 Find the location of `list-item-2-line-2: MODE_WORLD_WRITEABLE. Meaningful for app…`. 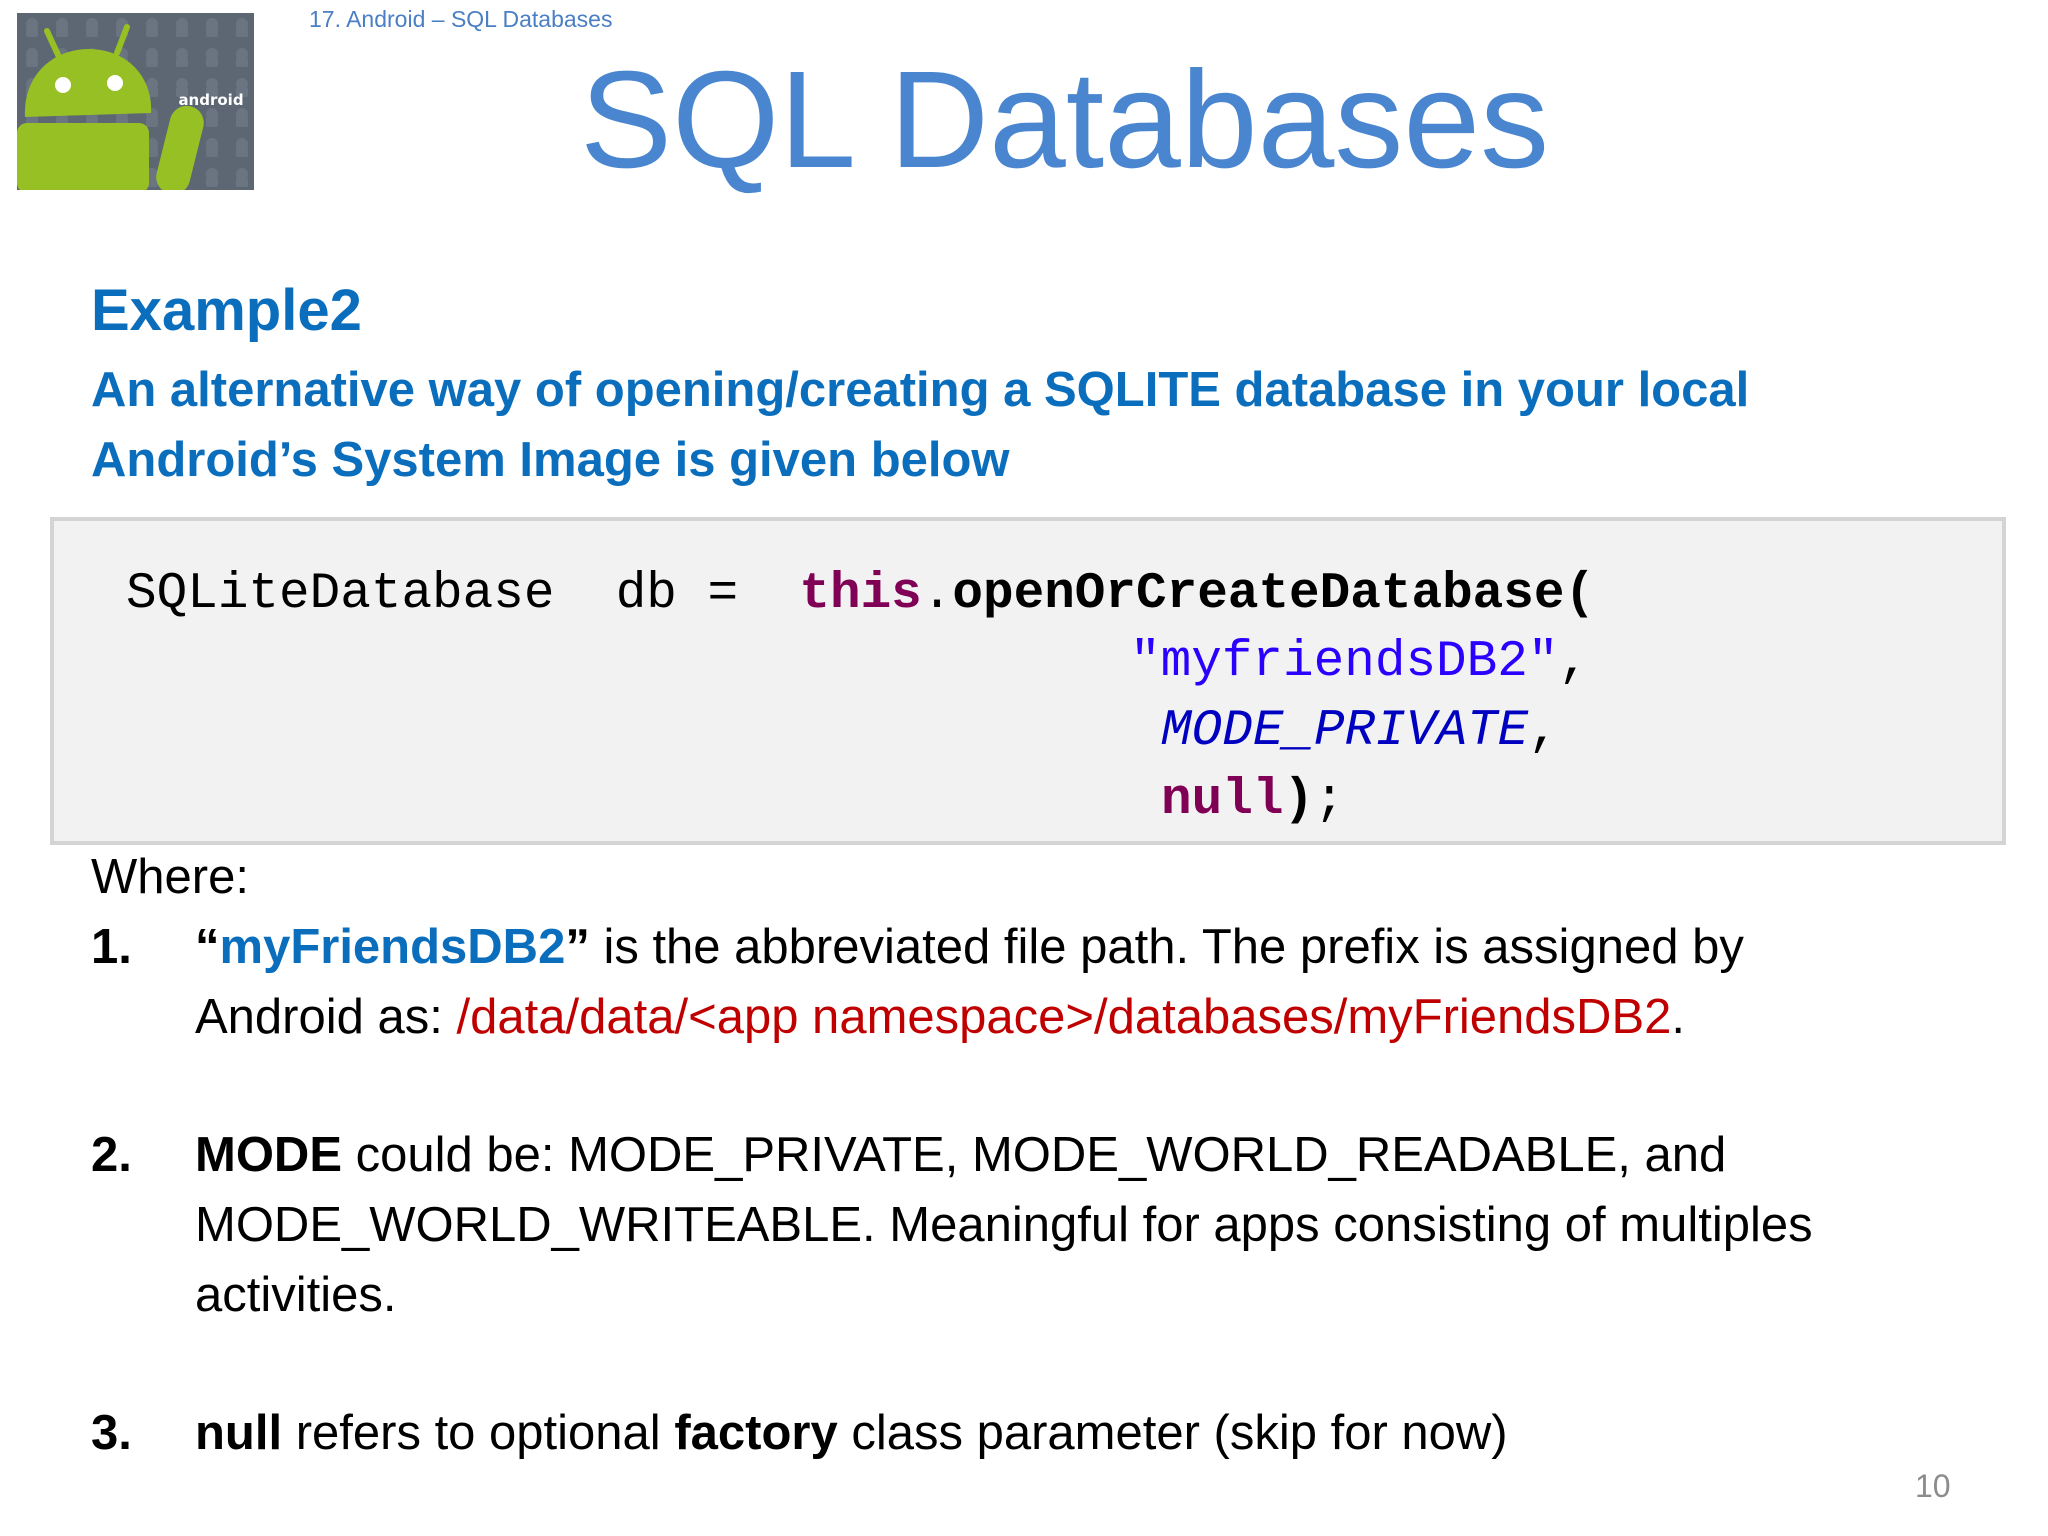

list-item-2-line-2: MODE_WORLD_WRITEABLE. Meaningful for app… is located at coordinates (1004, 1225).